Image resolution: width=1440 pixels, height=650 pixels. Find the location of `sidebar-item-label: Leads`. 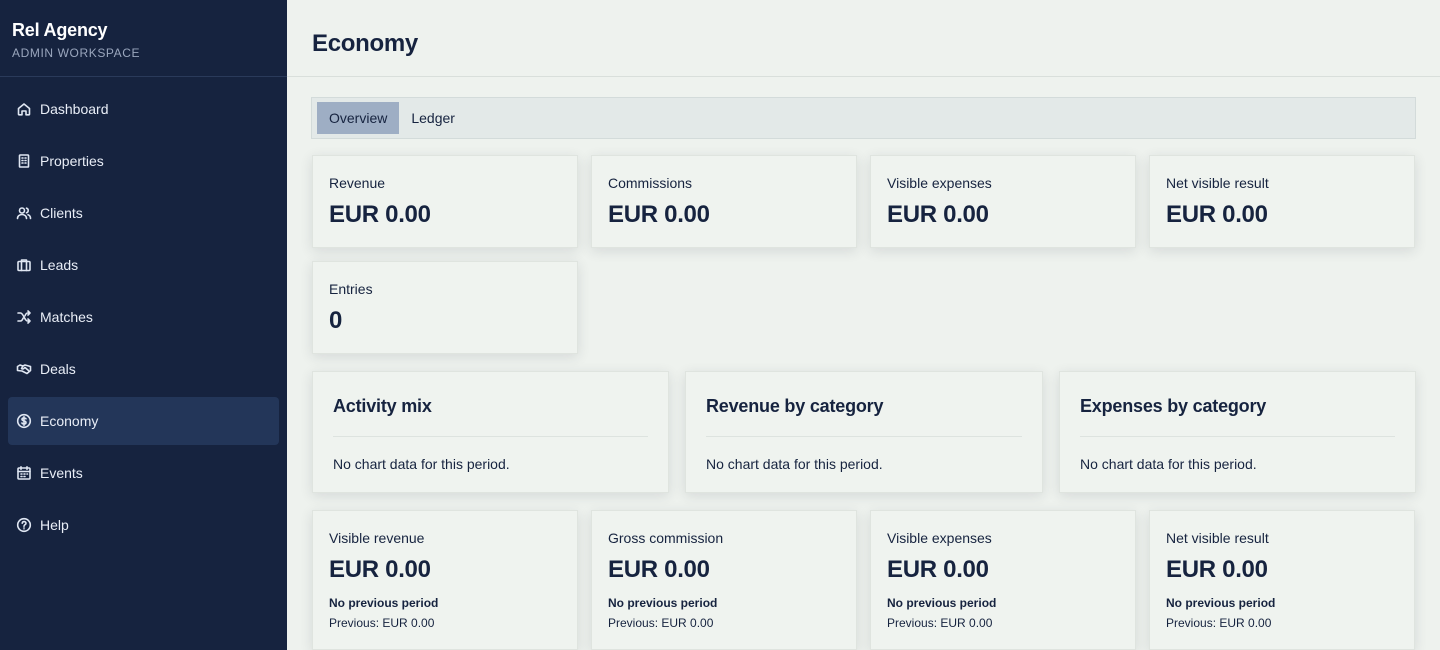

sidebar-item-label: Leads is located at coordinates (59, 265).